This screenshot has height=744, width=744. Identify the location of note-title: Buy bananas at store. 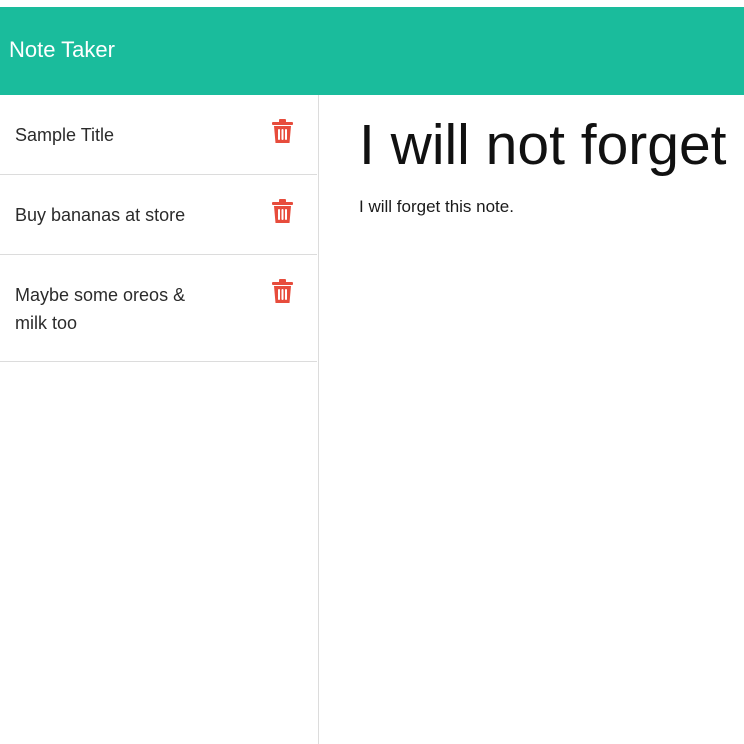
(100, 215).